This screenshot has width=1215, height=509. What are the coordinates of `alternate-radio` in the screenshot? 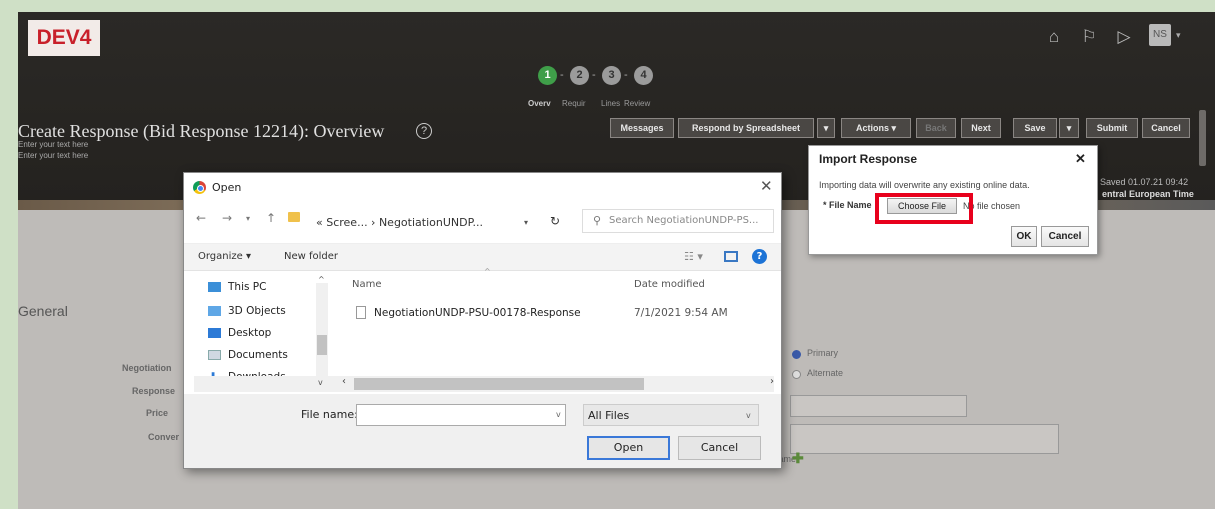 It's located at (796, 374).